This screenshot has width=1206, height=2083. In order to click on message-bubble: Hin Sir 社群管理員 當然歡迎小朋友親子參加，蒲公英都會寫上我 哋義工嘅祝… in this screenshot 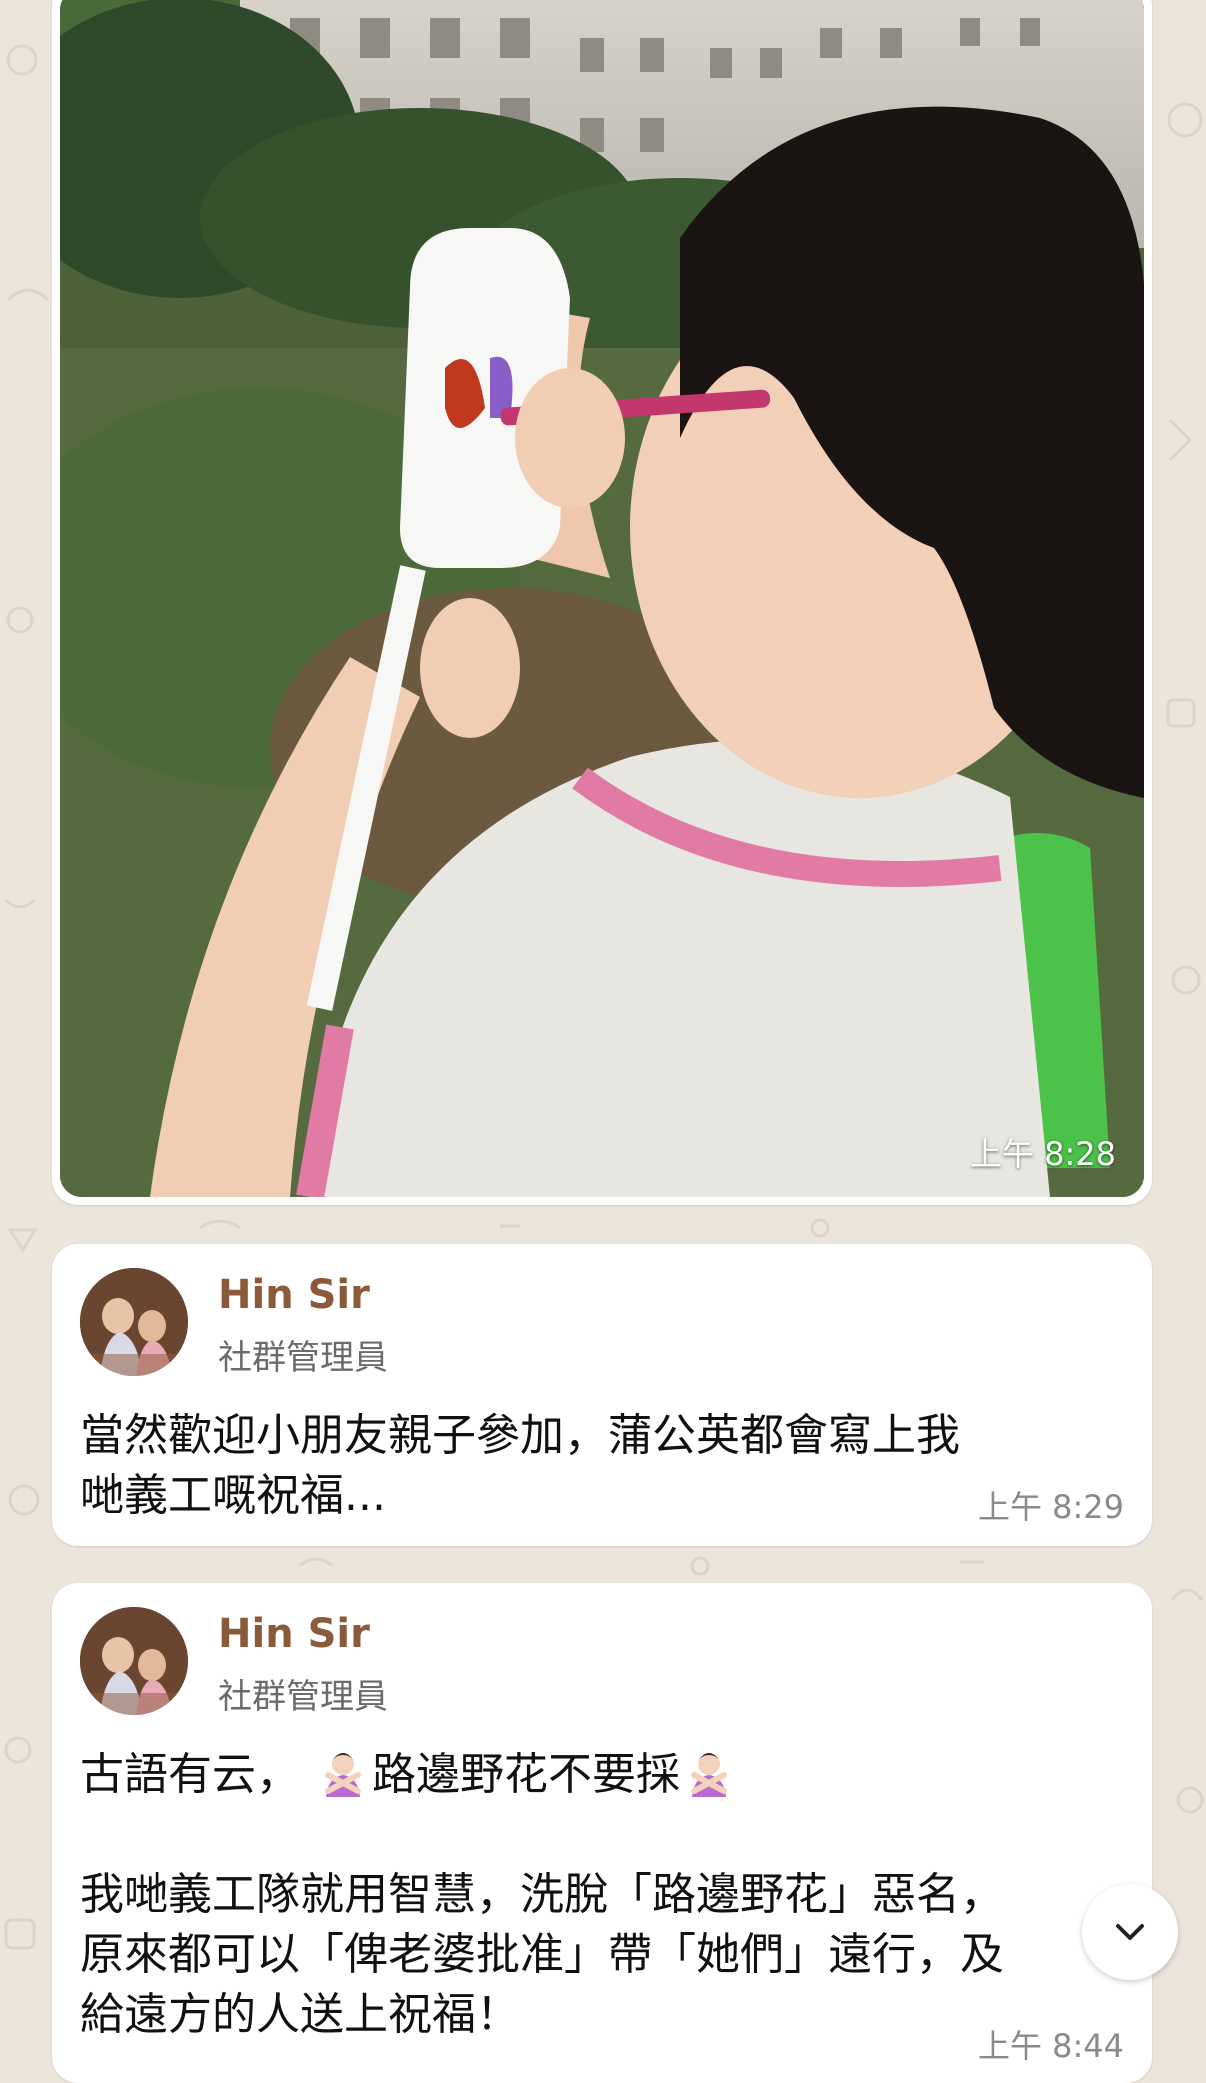, I will do `click(602, 1395)`.